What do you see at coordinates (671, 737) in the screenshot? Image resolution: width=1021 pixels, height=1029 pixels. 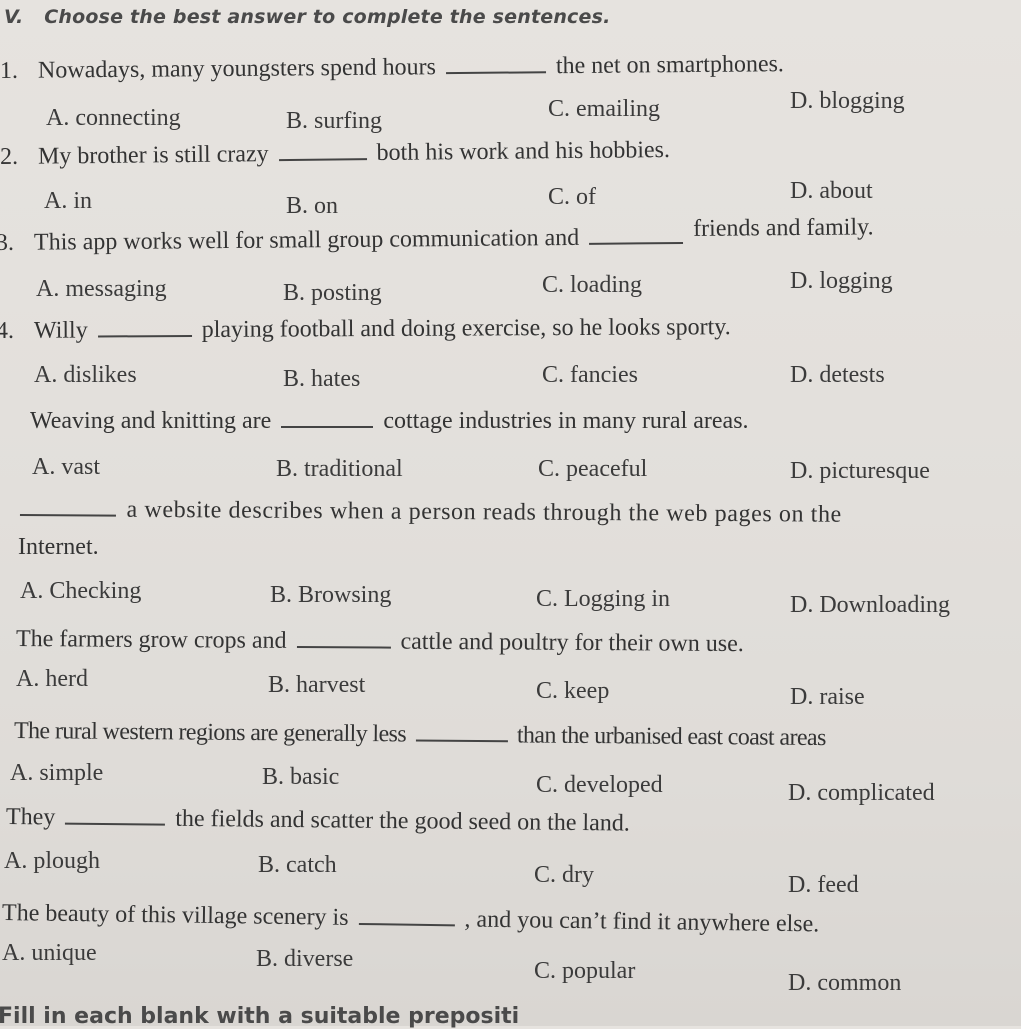 I see `question-text-after: than the urbanised east coast areas` at bounding box center [671, 737].